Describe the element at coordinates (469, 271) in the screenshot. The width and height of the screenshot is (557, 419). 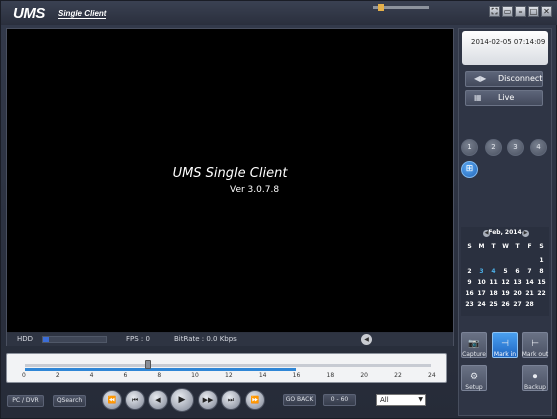
I see `calendar-day: 2` at that location.